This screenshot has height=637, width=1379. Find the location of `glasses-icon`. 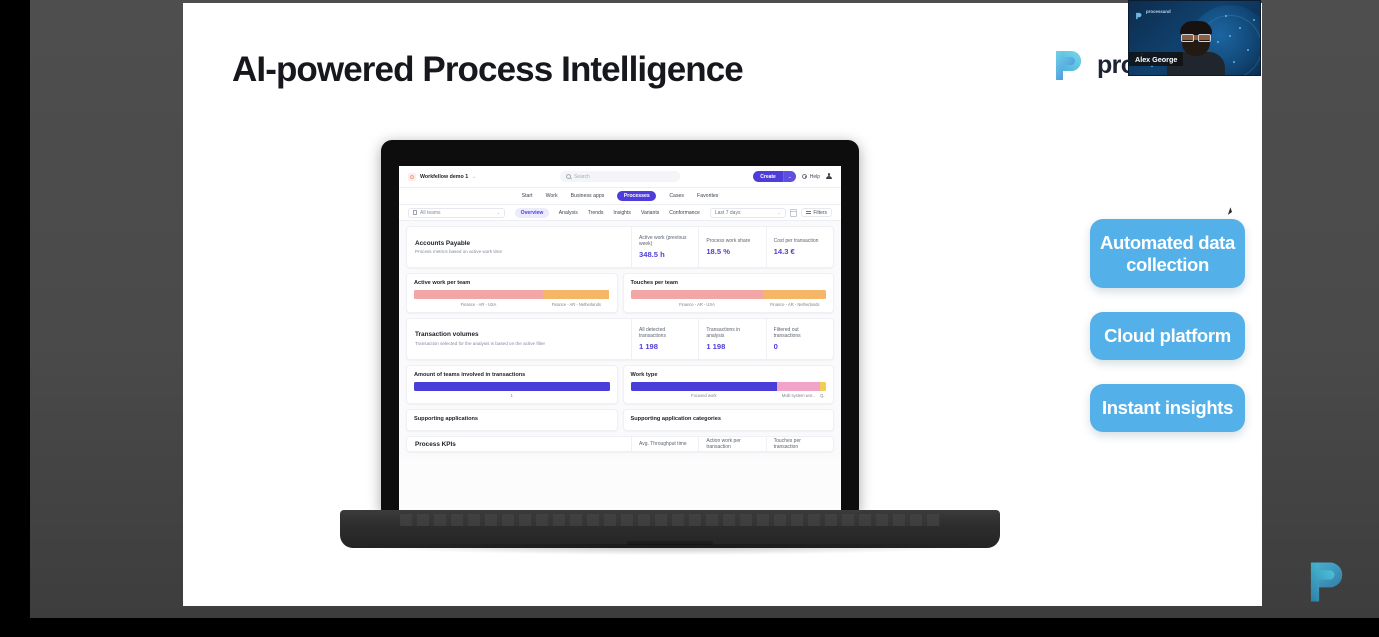

glasses-icon is located at coordinates (1196, 38).